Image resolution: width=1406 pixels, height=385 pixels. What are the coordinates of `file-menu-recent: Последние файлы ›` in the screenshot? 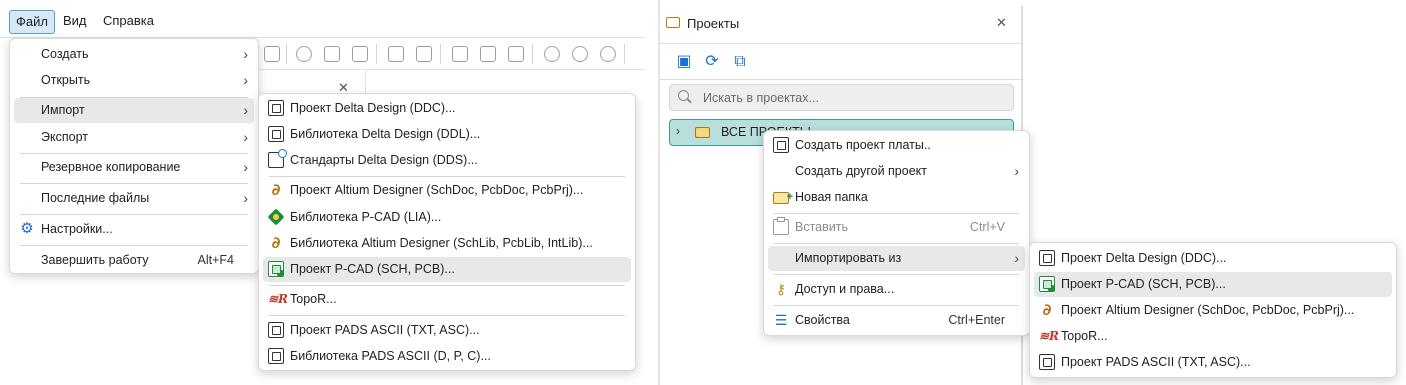 It's located at (134, 198).